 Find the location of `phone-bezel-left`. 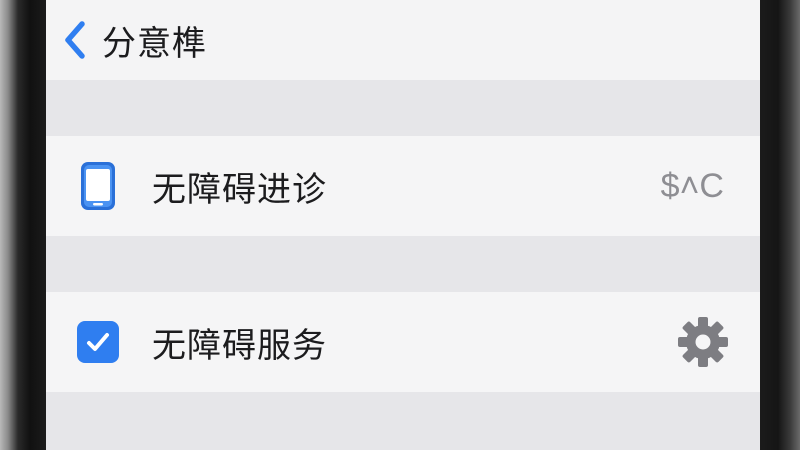

phone-bezel-left is located at coordinates (23, 225).